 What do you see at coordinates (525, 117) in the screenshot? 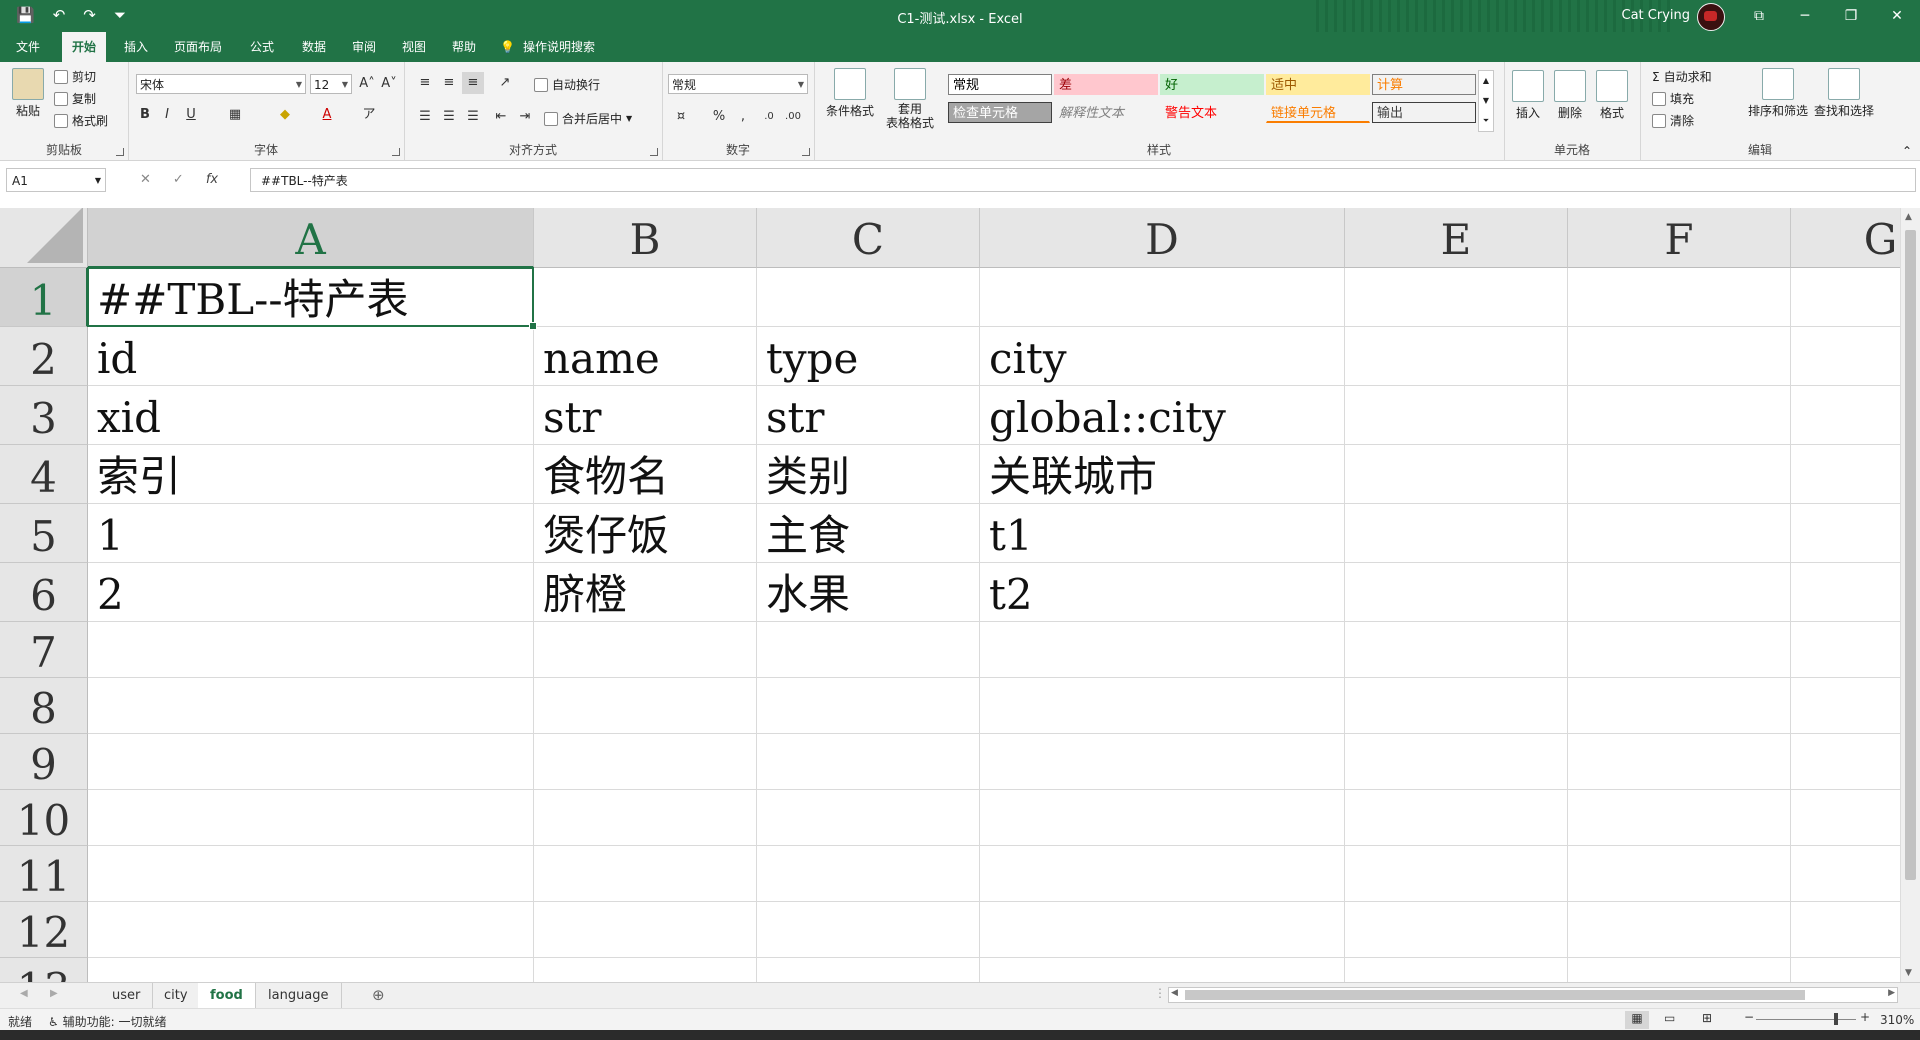
I see `increase-indent-icon: ⇥` at bounding box center [525, 117].